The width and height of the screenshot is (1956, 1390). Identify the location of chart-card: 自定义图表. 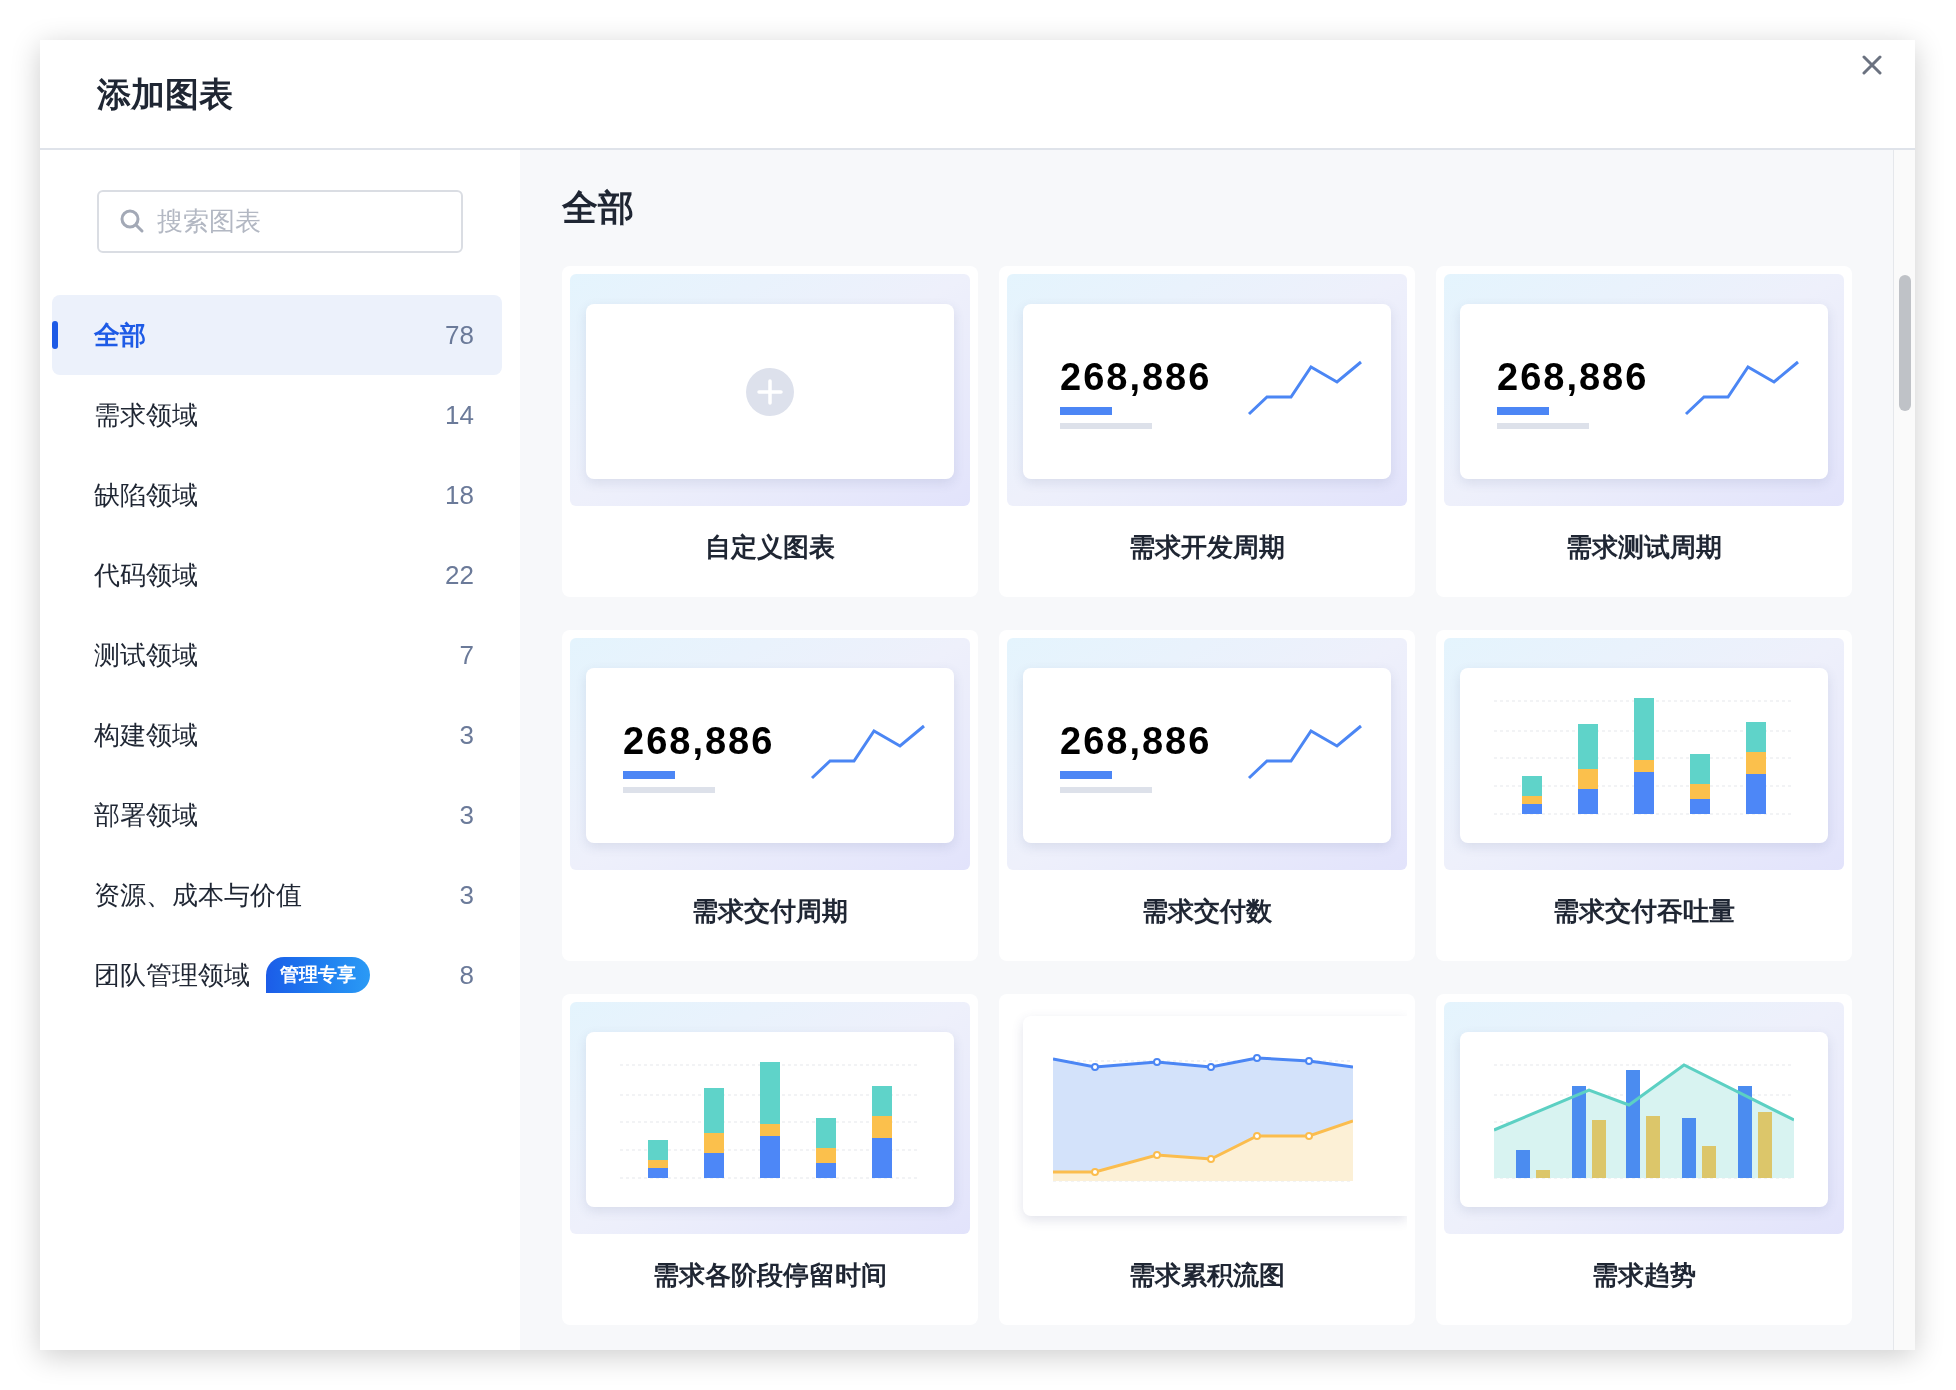
(770, 431).